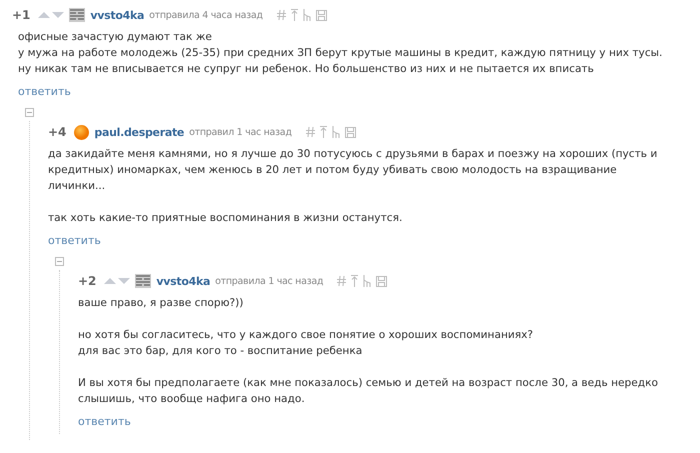  I want to click on comment-text: офисные зачастую думают так же, so click(115, 37).